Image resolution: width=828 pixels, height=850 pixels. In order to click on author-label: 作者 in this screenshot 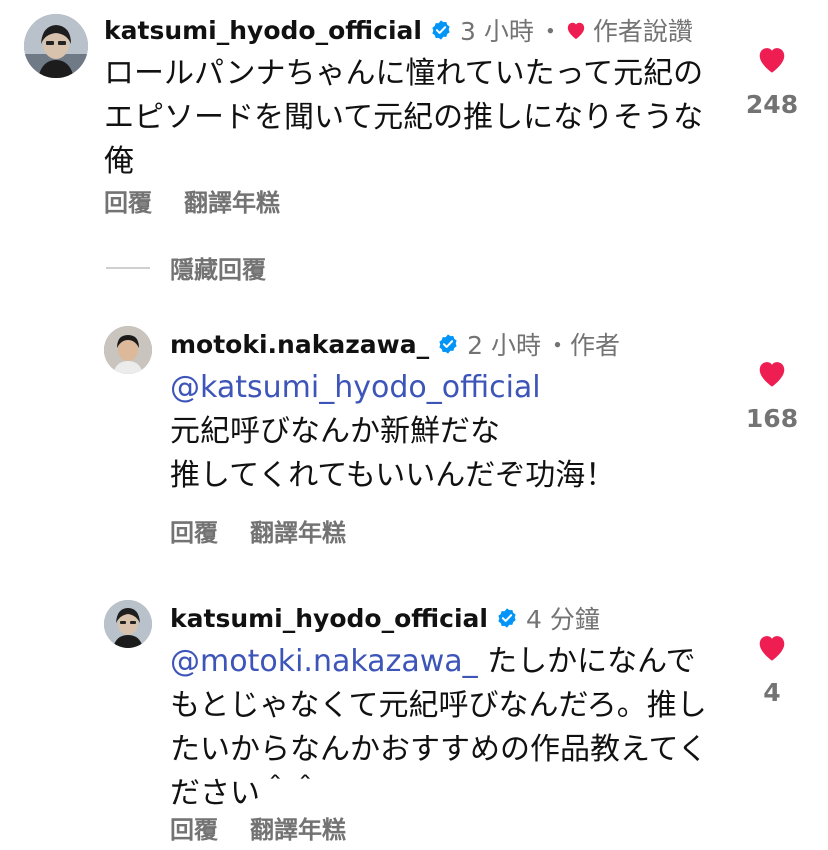, I will do `click(594, 345)`.